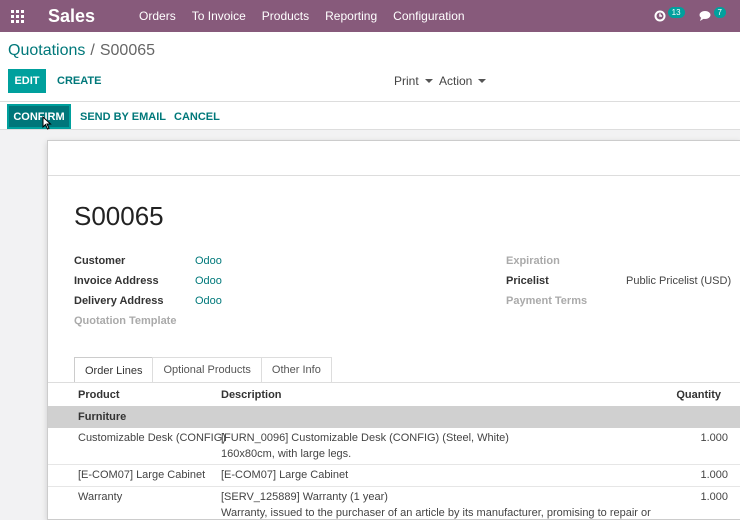 This screenshot has width=740, height=520. Describe the element at coordinates (208, 301) in the screenshot. I see `delivery-address-value: Odoo` at that location.